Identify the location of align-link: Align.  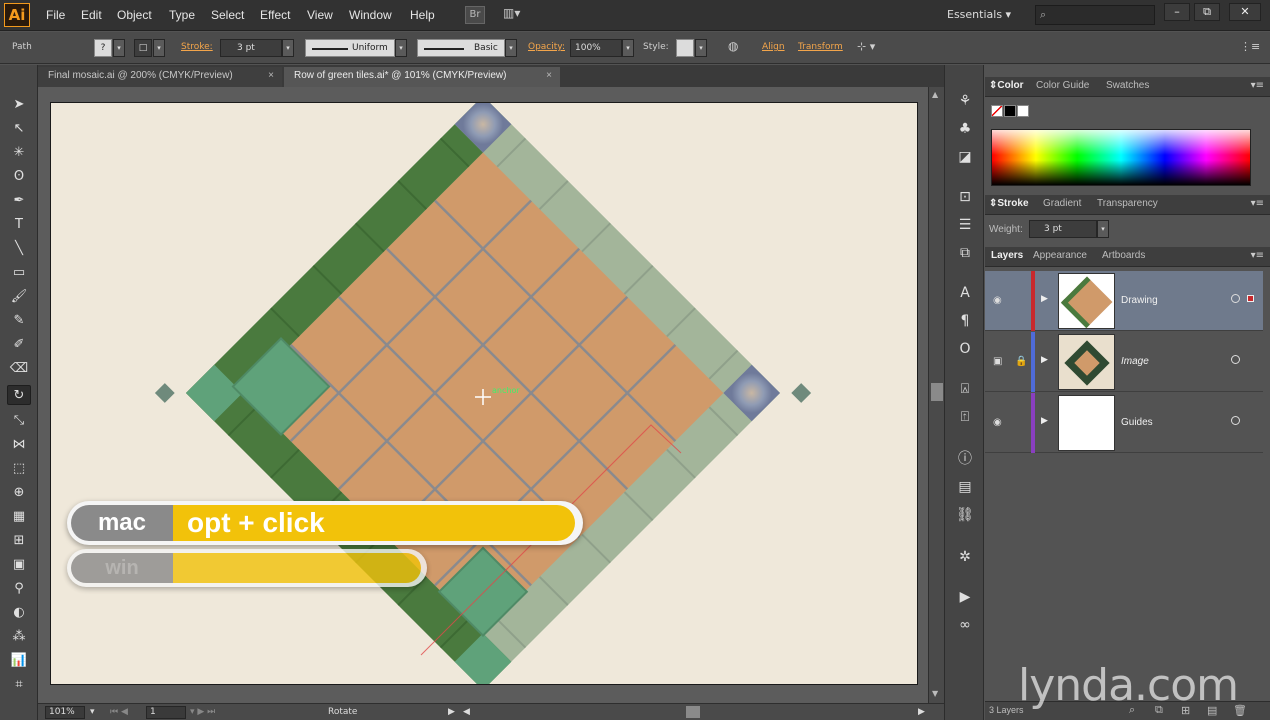
(773, 47).